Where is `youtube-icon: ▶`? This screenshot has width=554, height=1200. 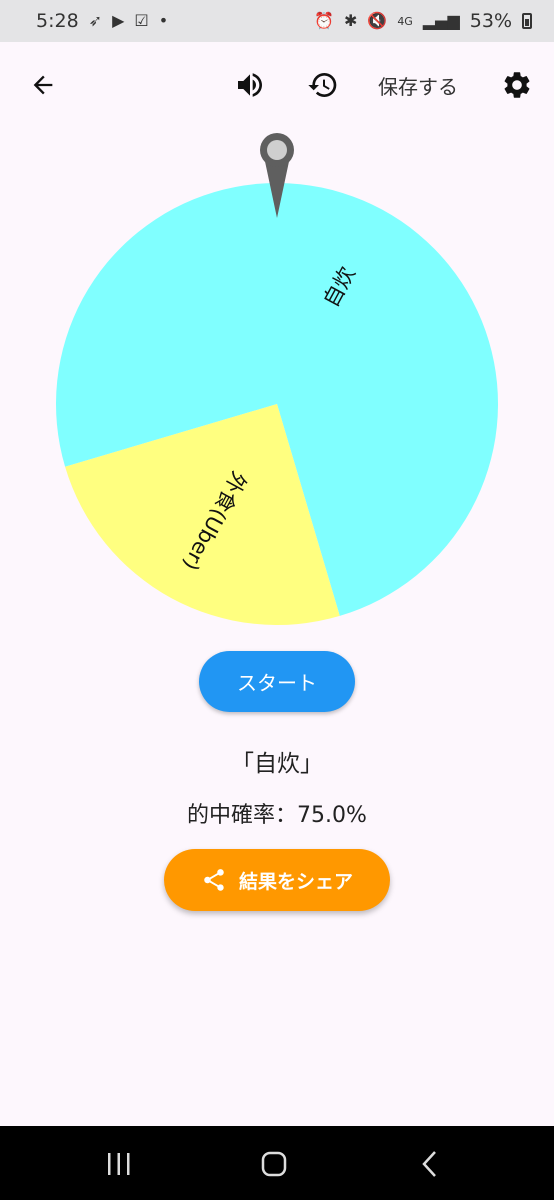
youtube-icon: ▶ is located at coordinates (118, 20).